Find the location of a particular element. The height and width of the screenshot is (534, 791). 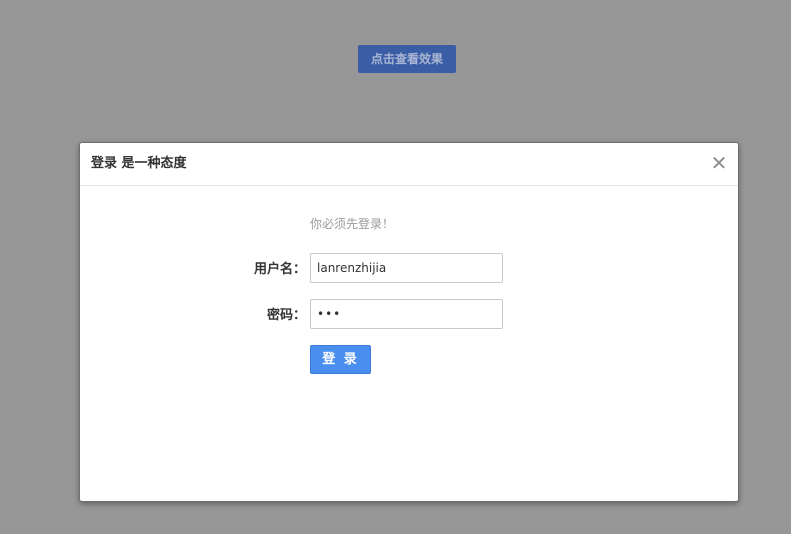

login-required-notice: 你必须先登录！ is located at coordinates (352, 224).